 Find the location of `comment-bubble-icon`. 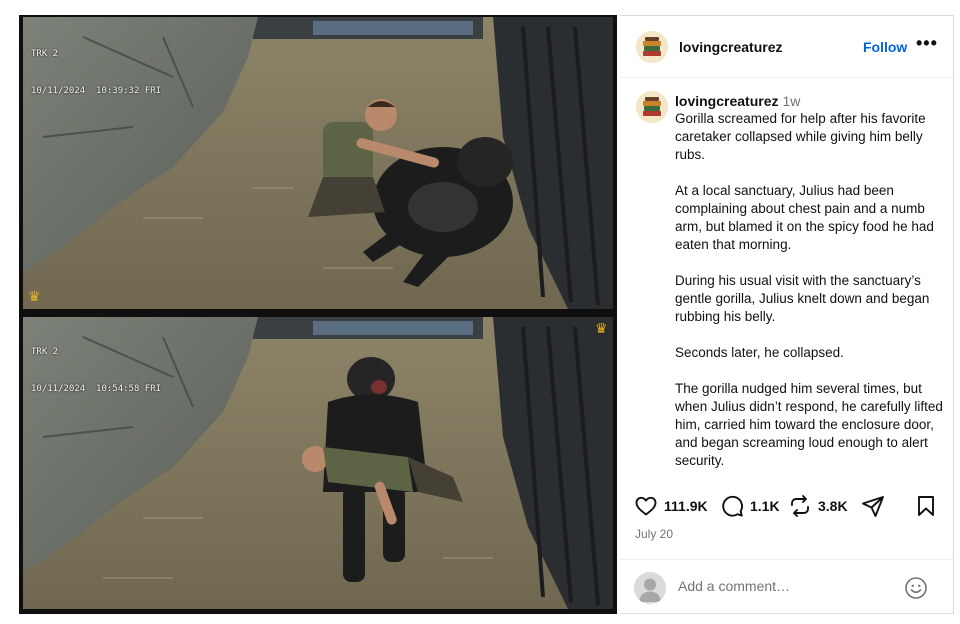

comment-bubble-icon is located at coordinates (732, 506).